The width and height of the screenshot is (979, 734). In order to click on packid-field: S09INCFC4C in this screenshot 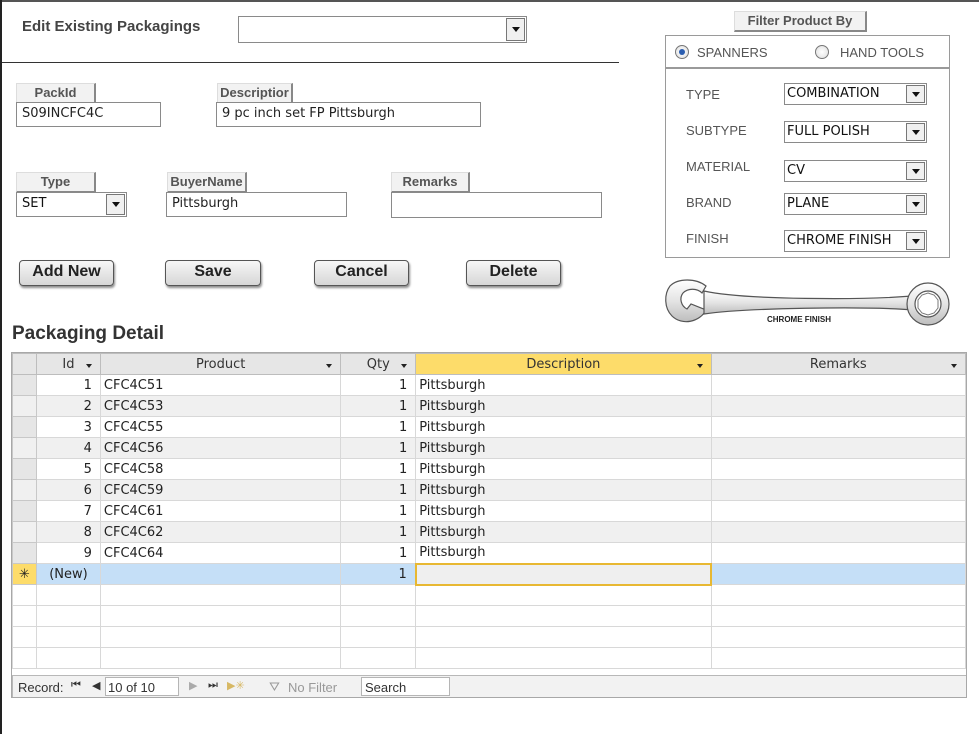, I will do `click(88, 114)`.